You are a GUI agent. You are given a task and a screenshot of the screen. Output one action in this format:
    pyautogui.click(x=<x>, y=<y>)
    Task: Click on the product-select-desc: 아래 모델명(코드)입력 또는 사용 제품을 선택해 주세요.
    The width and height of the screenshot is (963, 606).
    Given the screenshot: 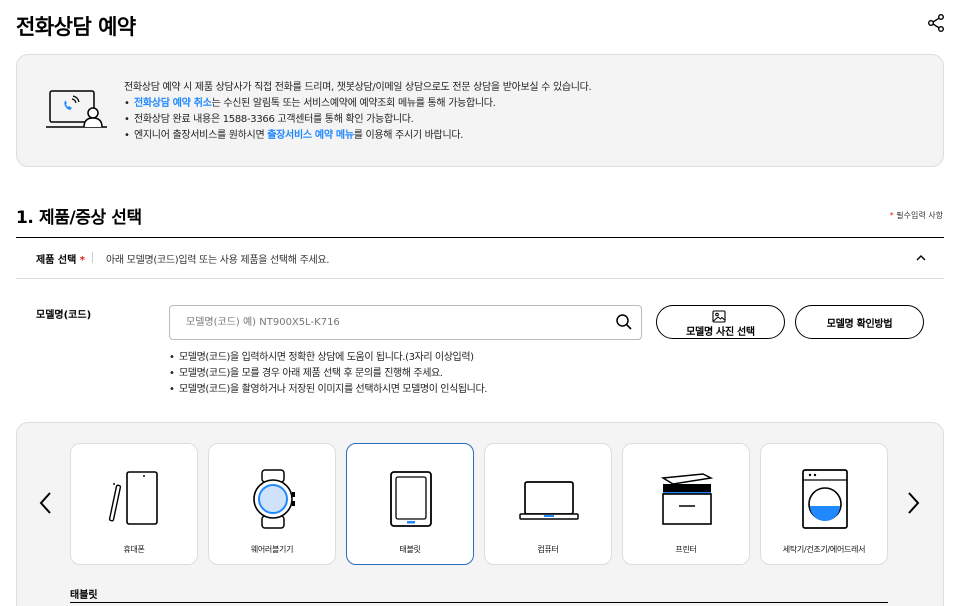 What is the action you would take?
    pyautogui.click(x=218, y=260)
    